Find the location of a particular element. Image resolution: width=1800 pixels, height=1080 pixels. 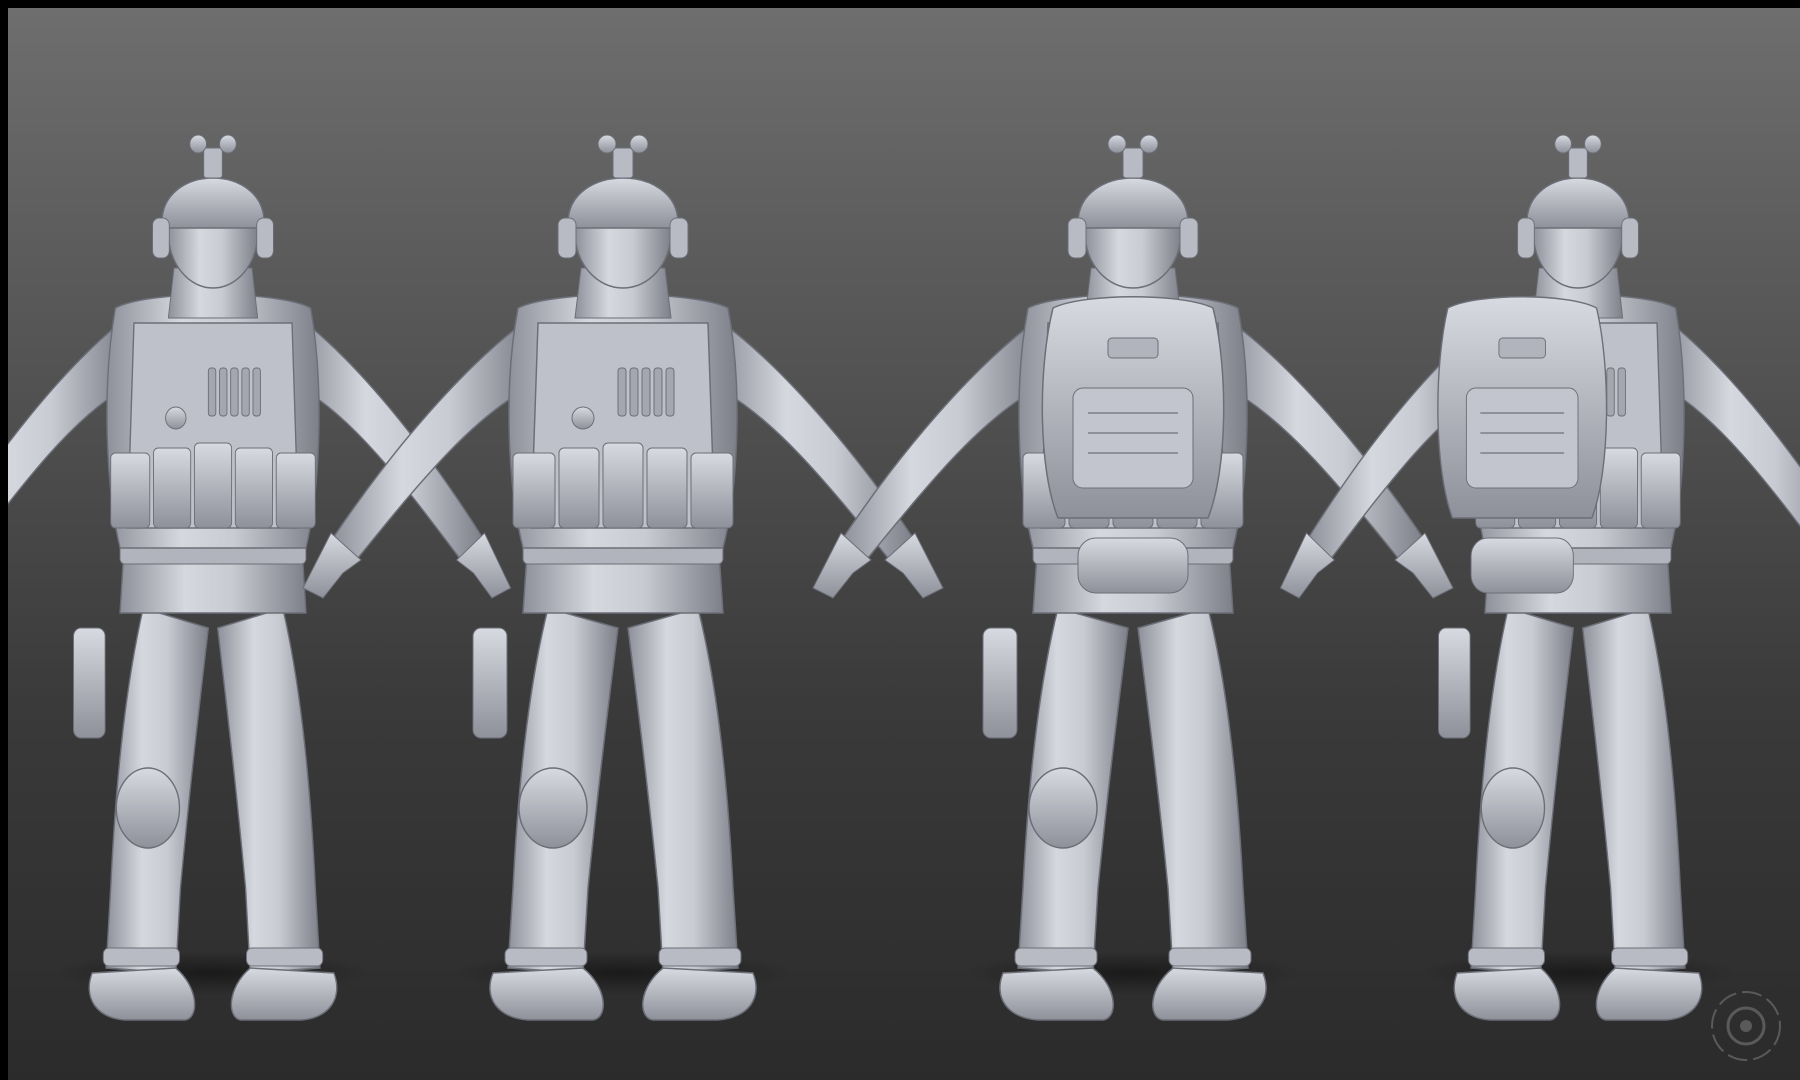

concentric-circles-logo-icon is located at coordinates (1746, 1026).